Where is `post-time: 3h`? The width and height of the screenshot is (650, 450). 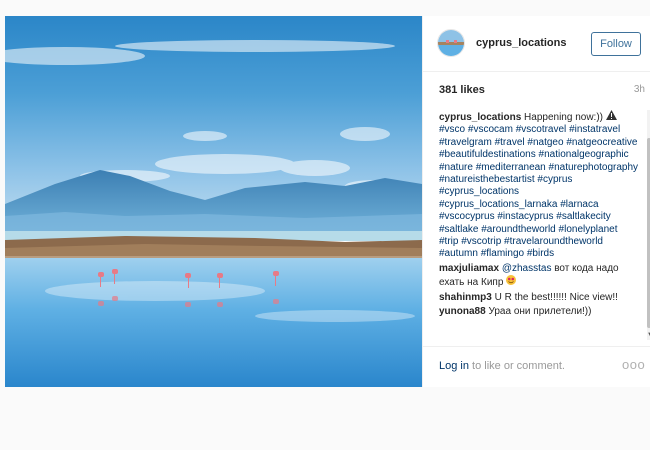 post-time: 3h is located at coordinates (639, 89).